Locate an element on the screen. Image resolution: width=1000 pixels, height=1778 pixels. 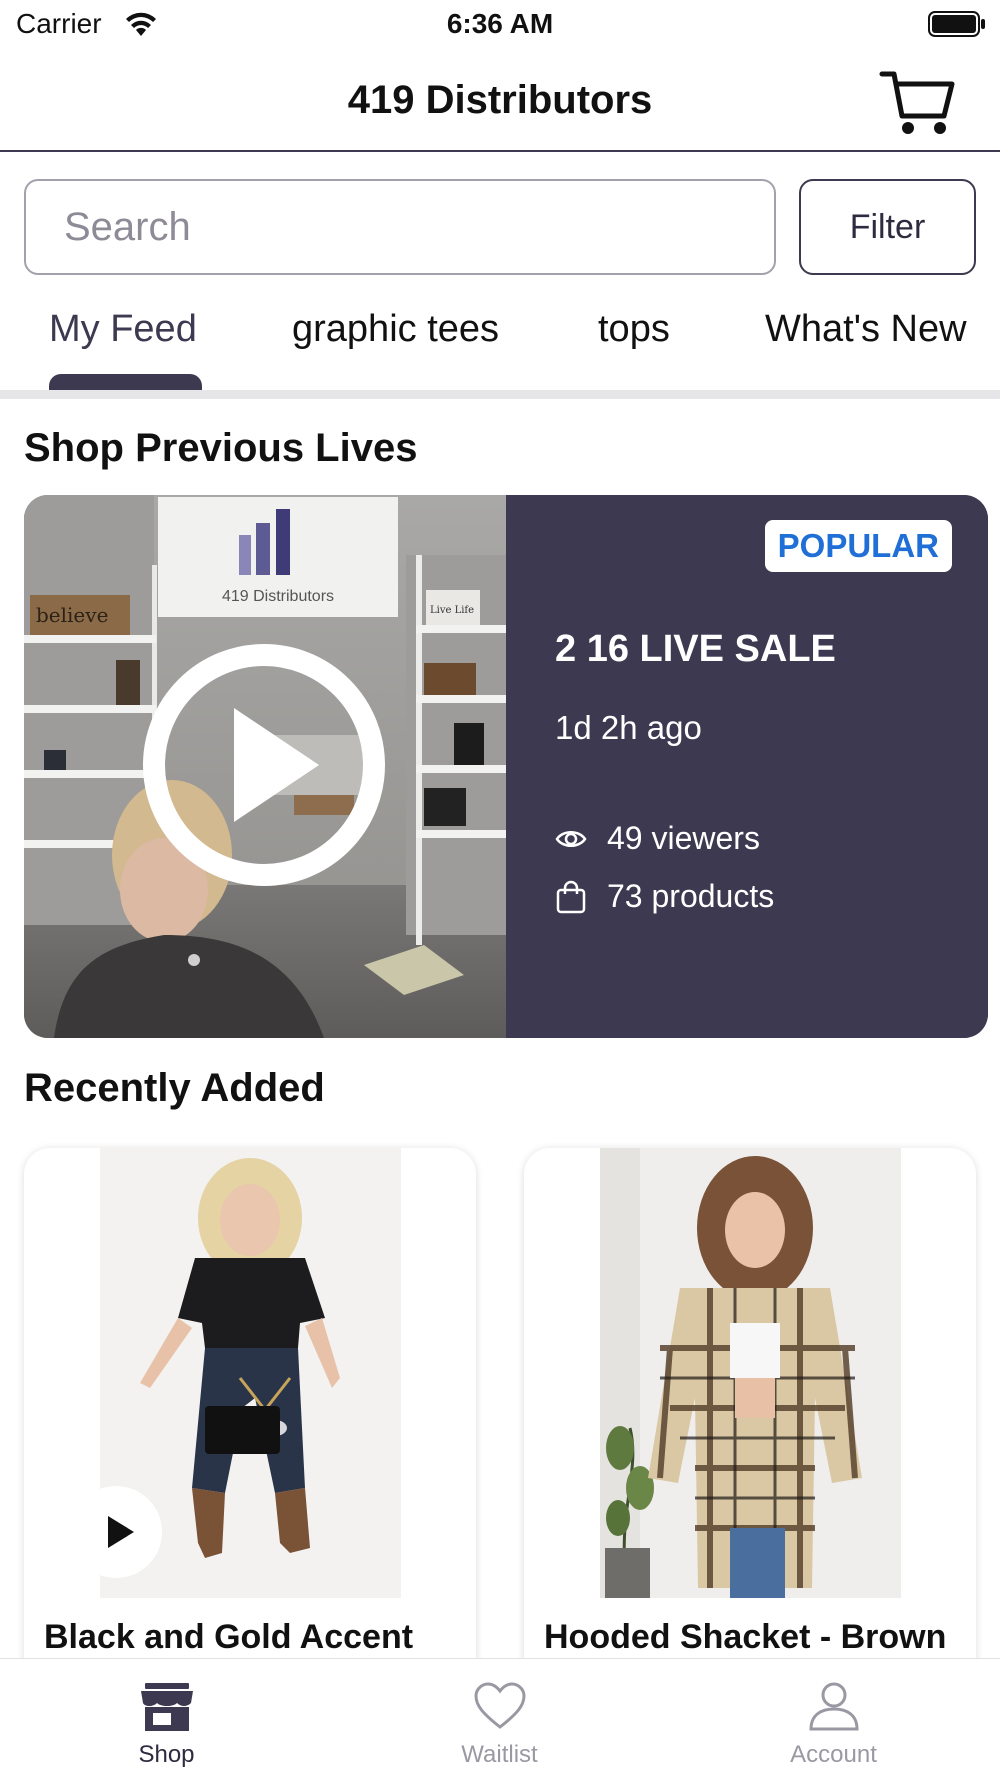
active-tab-indicator is located at coordinates (125, 382).